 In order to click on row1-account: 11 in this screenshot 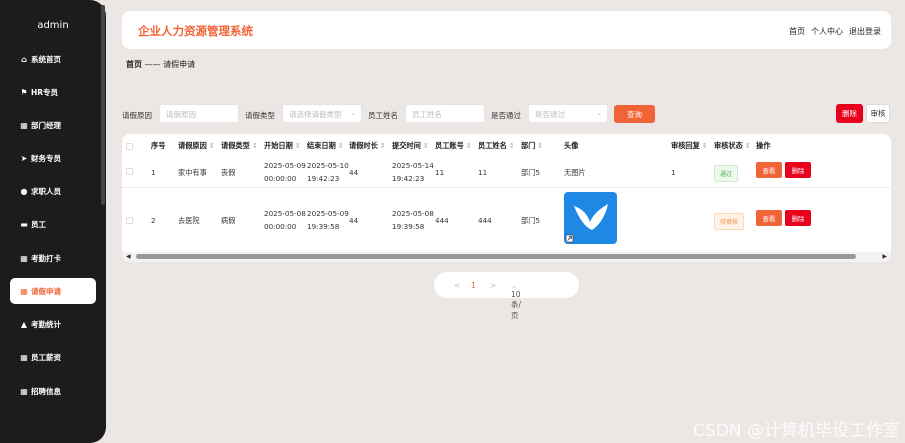, I will do `click(440, 172)`.